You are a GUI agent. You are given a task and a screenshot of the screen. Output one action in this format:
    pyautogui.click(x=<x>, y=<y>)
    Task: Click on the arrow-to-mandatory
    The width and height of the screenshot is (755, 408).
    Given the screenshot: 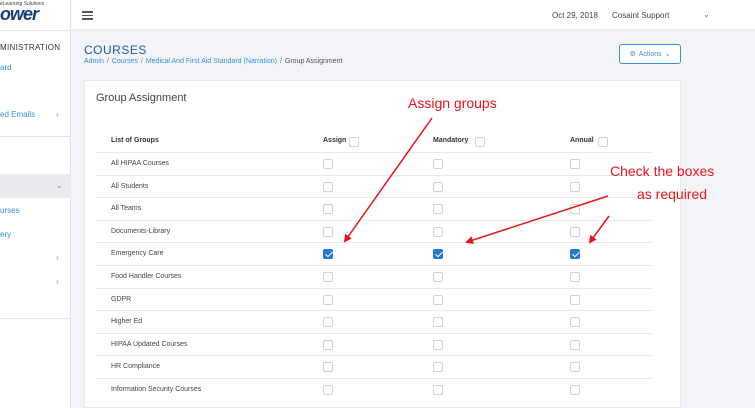 What is the action you would take?
    pyautogui.click(x=537, y=219)
    